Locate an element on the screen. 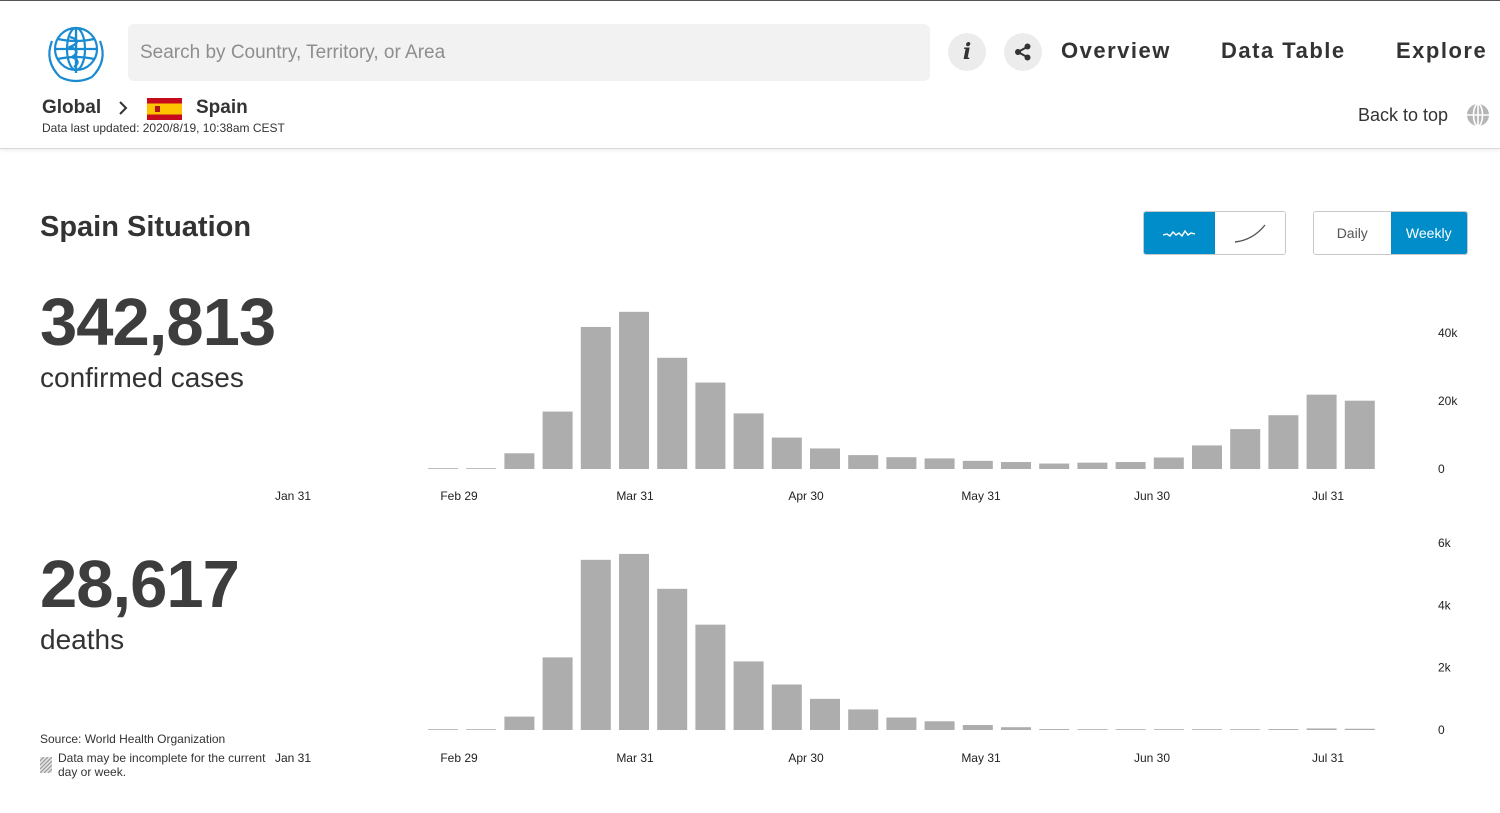  globe-icon is located at coordinates (1478, 115).